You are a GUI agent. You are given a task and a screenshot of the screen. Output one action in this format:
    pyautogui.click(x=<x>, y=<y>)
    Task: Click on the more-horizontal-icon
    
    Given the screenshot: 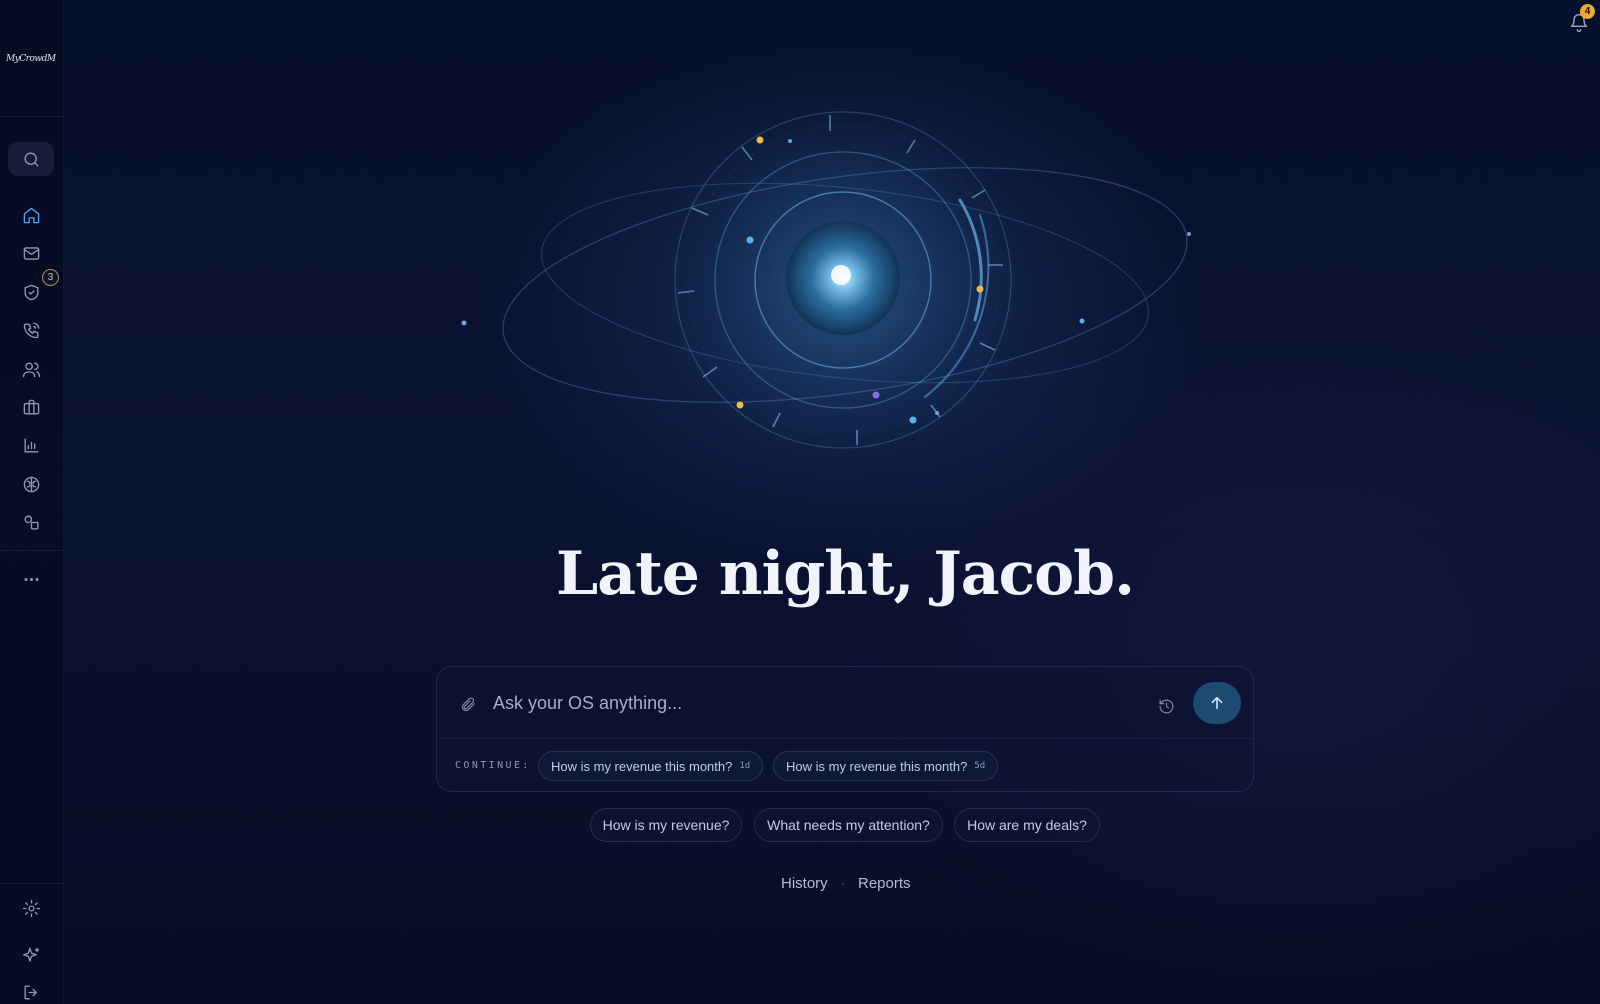 What is the action you would take?
    pyautogui.click(x=31, y=579)
    